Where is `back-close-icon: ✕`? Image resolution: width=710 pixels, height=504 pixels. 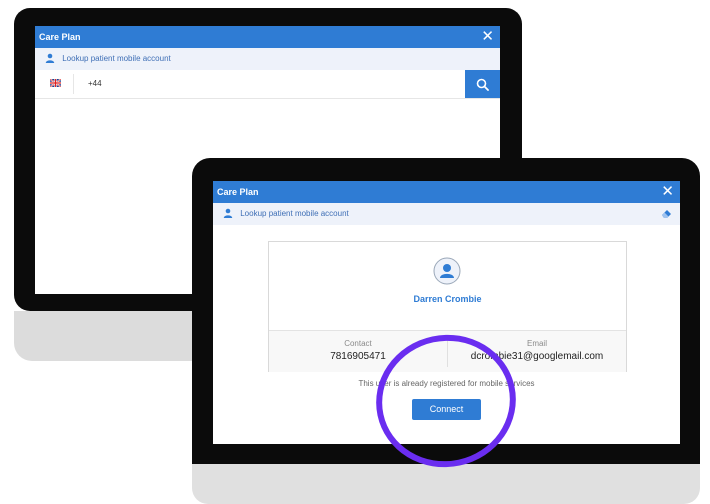
back-close-icon: ✕ is located at coordinates (487, 37).